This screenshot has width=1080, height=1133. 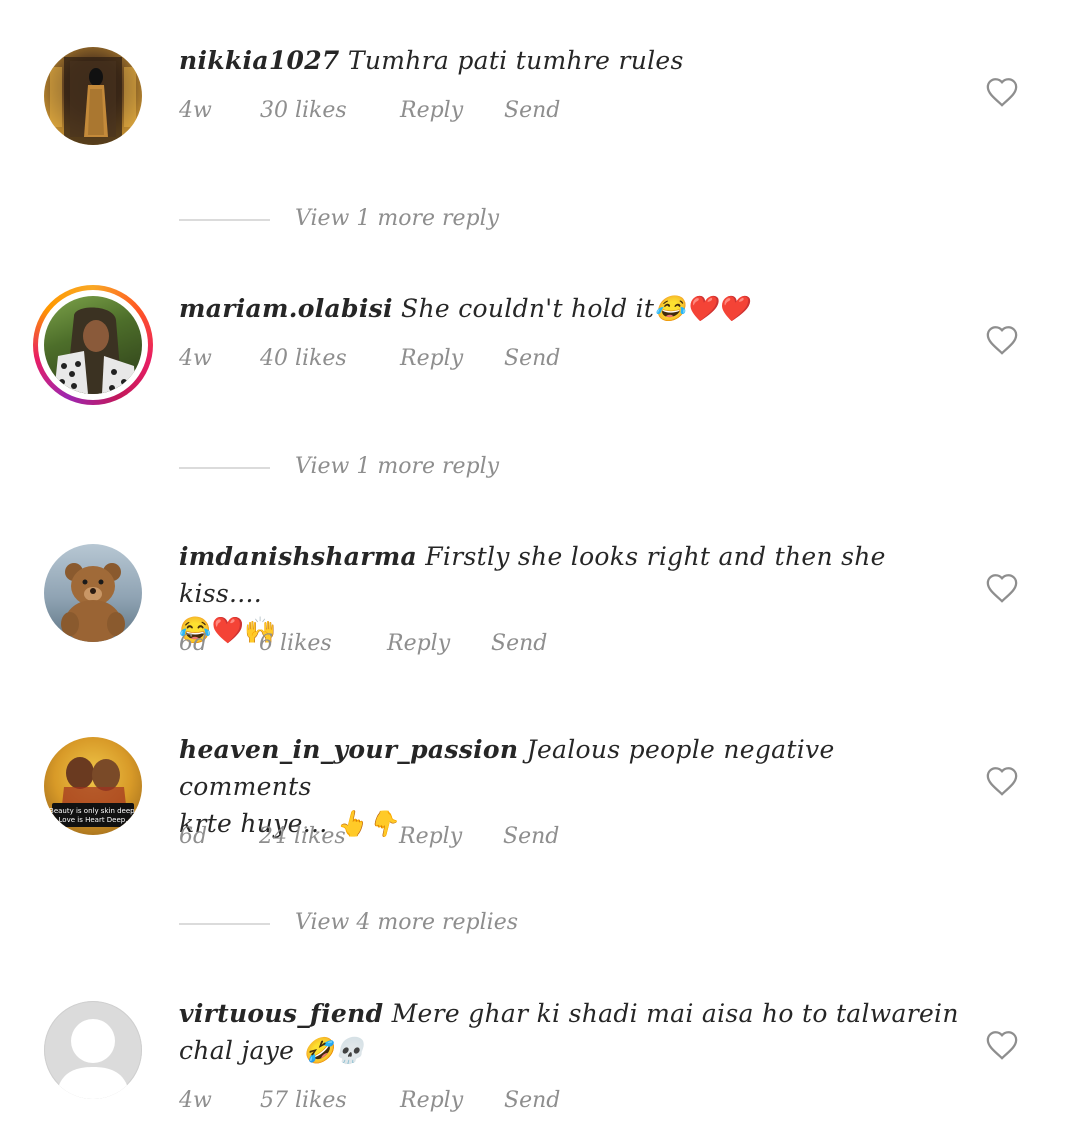 I want to click on avatar-imdanishsharma, so click(x=93, y=593).